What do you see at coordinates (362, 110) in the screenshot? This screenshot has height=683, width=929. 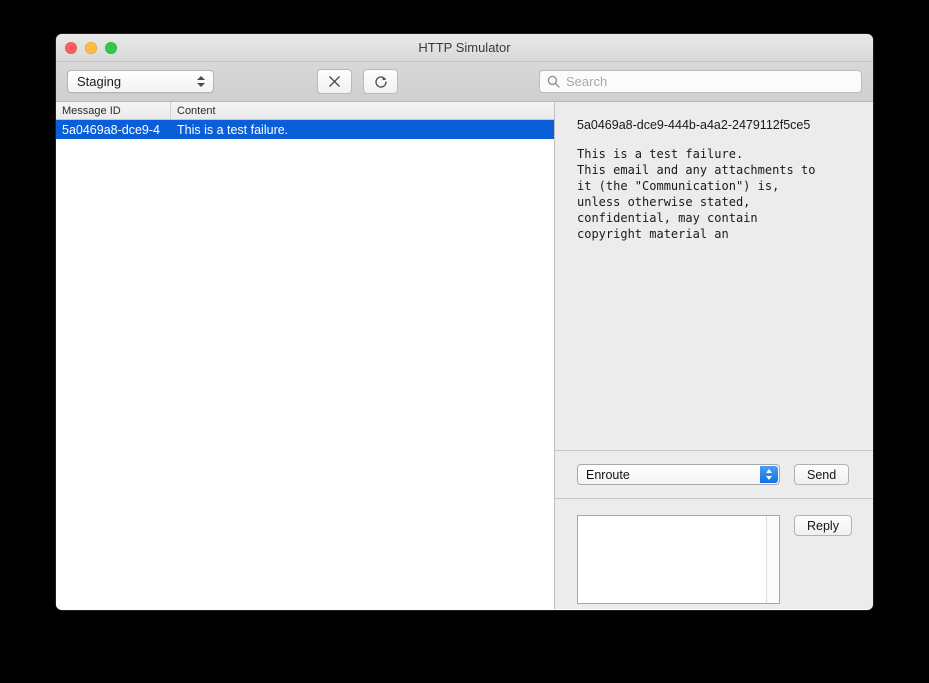 I see `column-header-content: Content` at bounding box center [362, 110].